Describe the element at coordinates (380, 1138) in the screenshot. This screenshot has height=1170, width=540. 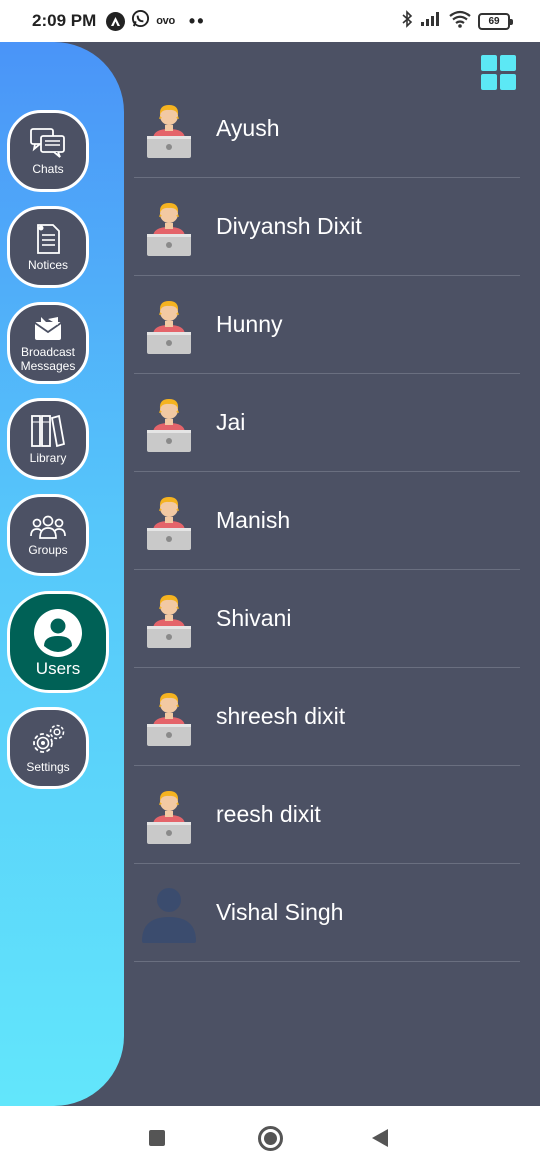
I see `back-button` at that location.